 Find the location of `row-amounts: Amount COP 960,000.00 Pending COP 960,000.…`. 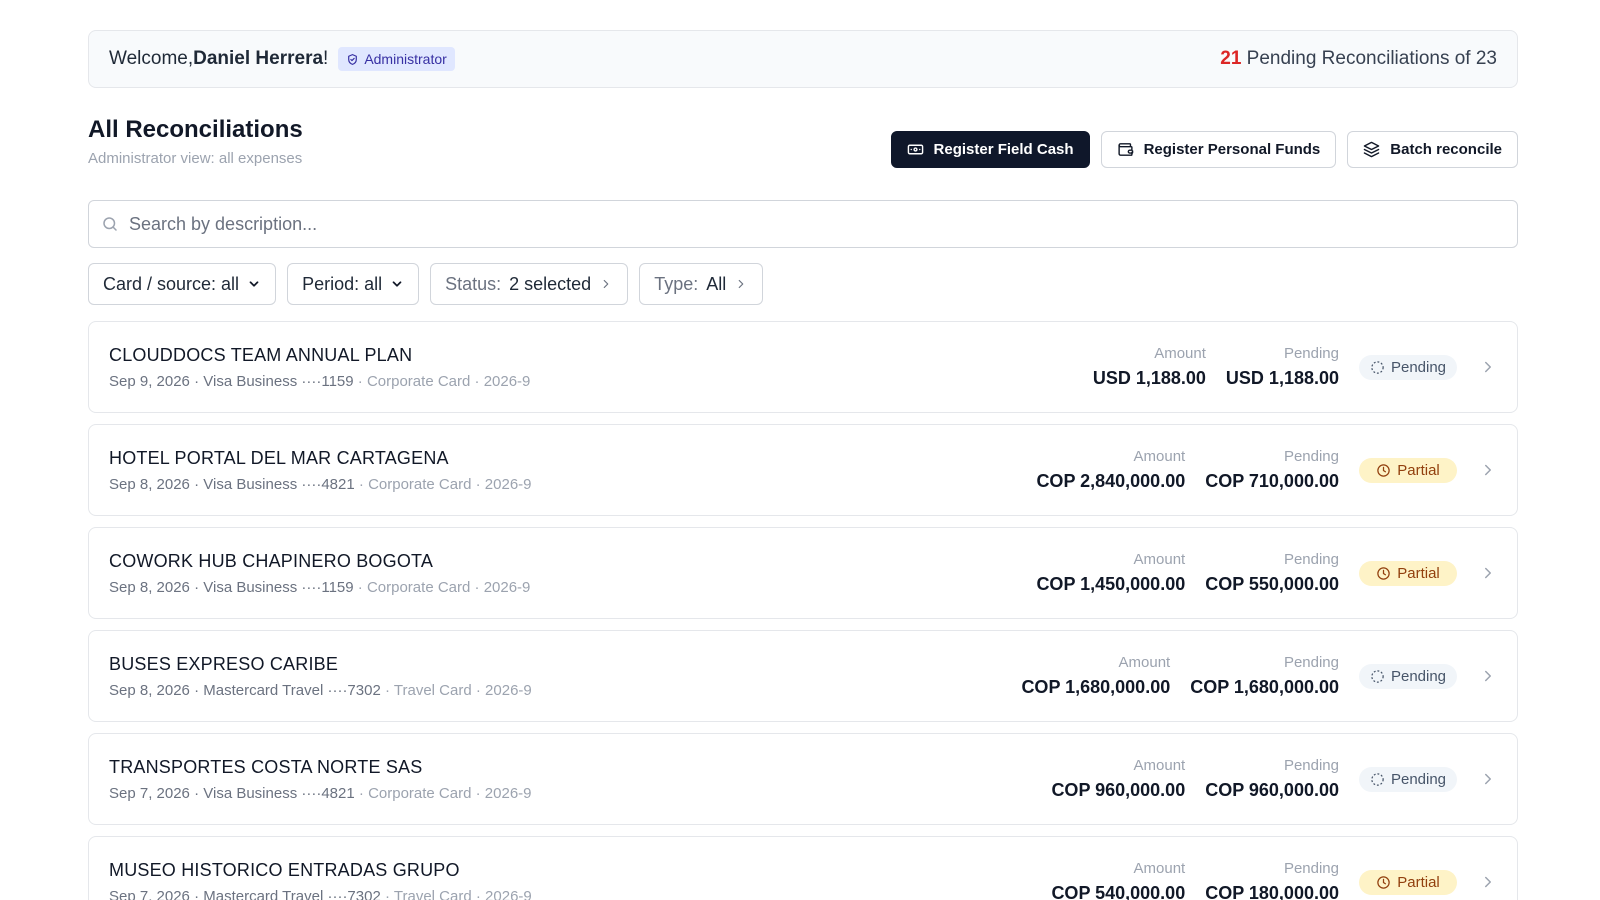

row-amounts: Amount COP 960,000.00 Pending COP 960,000.… is located at coordinates (1195, 779).